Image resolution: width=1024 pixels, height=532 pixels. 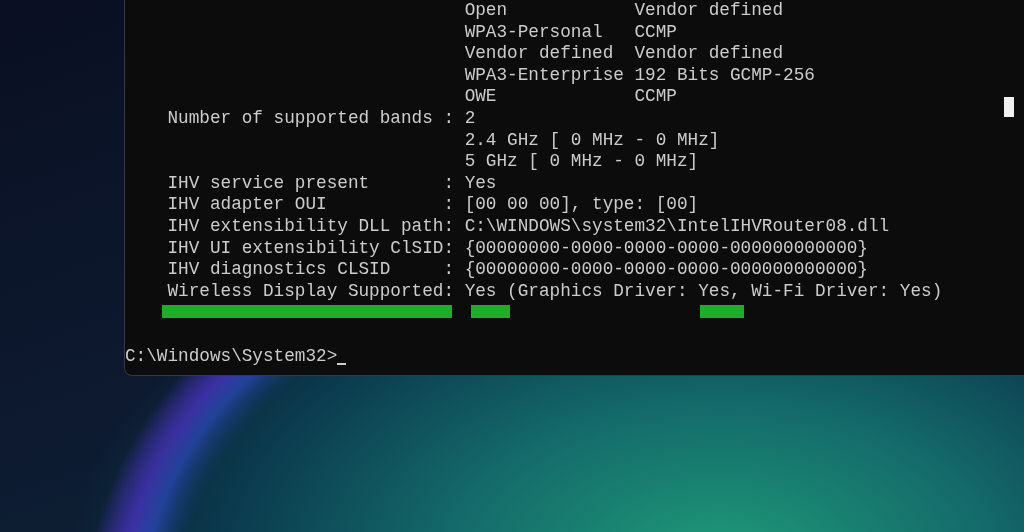 I want to click on property-label: Wireless Display Supported:, so click(x=311, y=291).